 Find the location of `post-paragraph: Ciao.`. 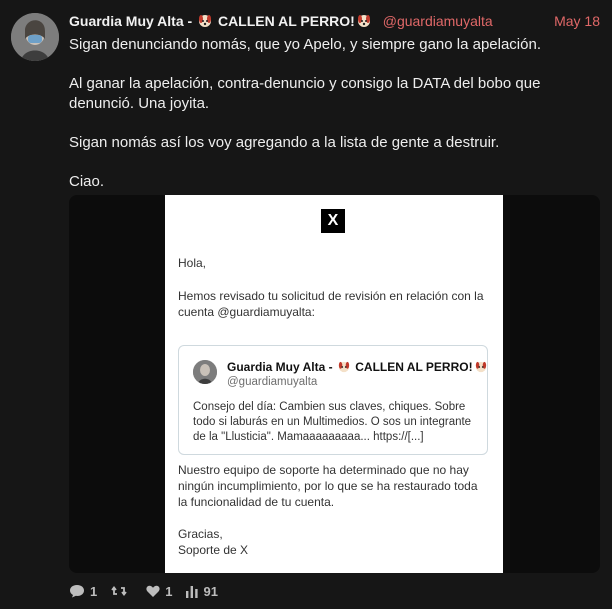

post-paragraph: Ciao. is located at coordinates (87, 181).